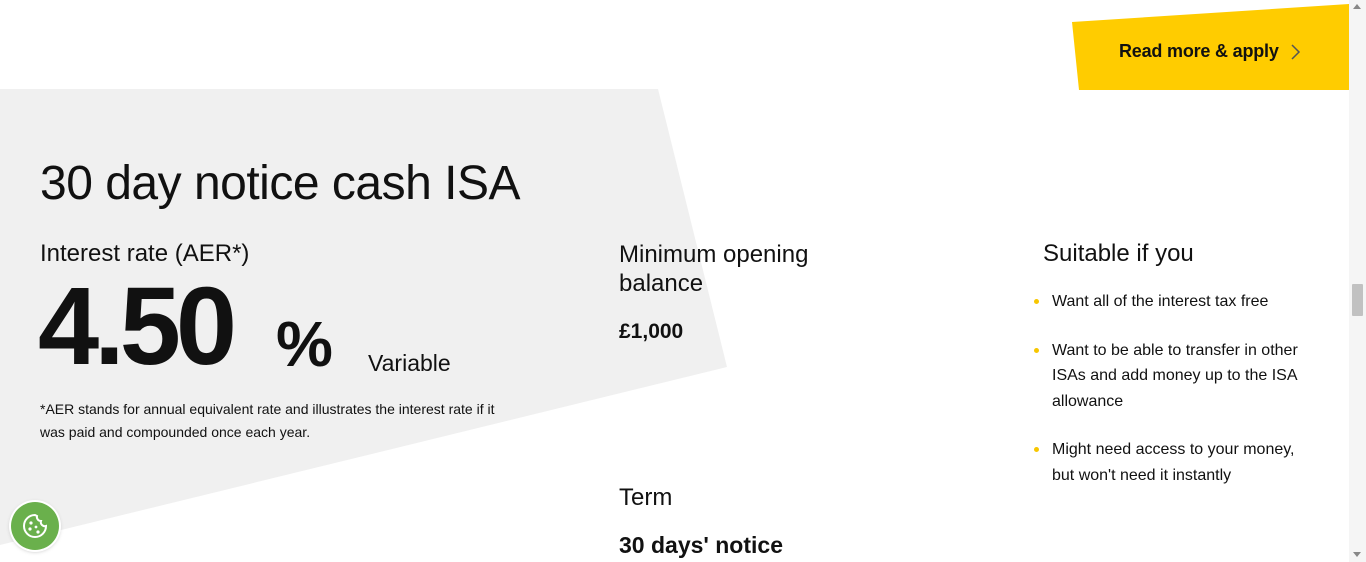 This screenshot has height=562, width=1366. What do you see at coordinates (651, 331) in the screenshot?
I see `minimum-balance-value: £1,000` at bounding box center [651, 331].